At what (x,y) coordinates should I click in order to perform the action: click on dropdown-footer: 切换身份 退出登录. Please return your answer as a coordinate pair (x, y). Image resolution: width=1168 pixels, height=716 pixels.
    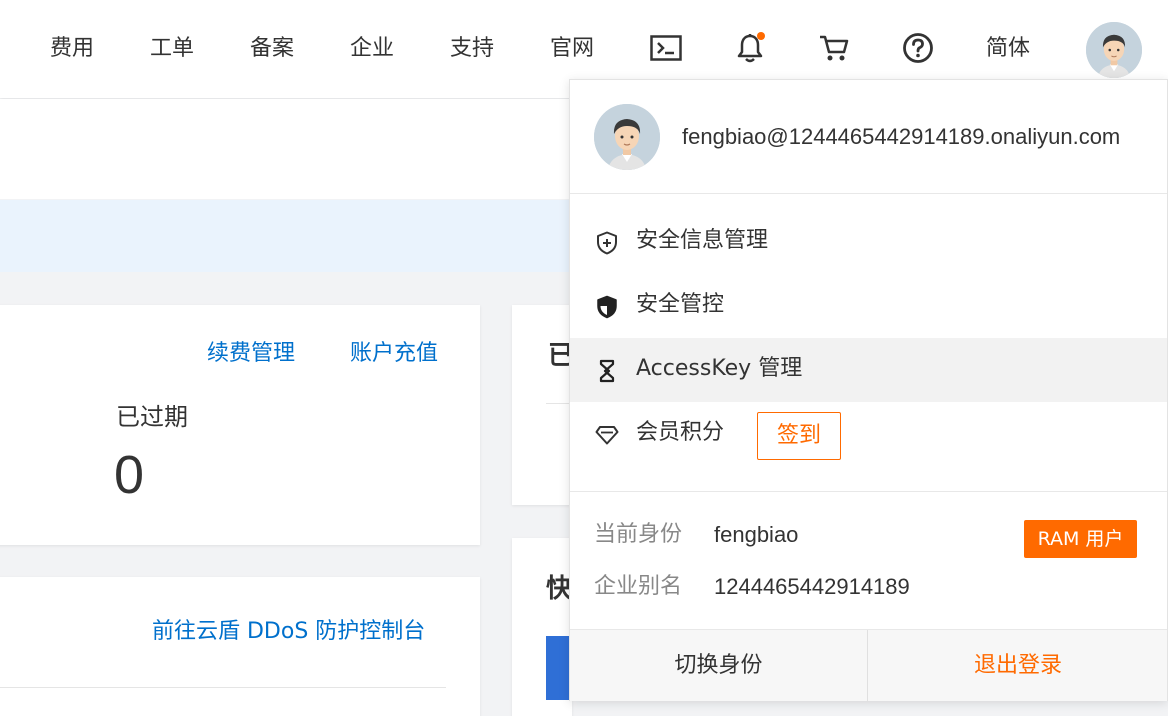
    Looking at the image, I should click on (868, 665).